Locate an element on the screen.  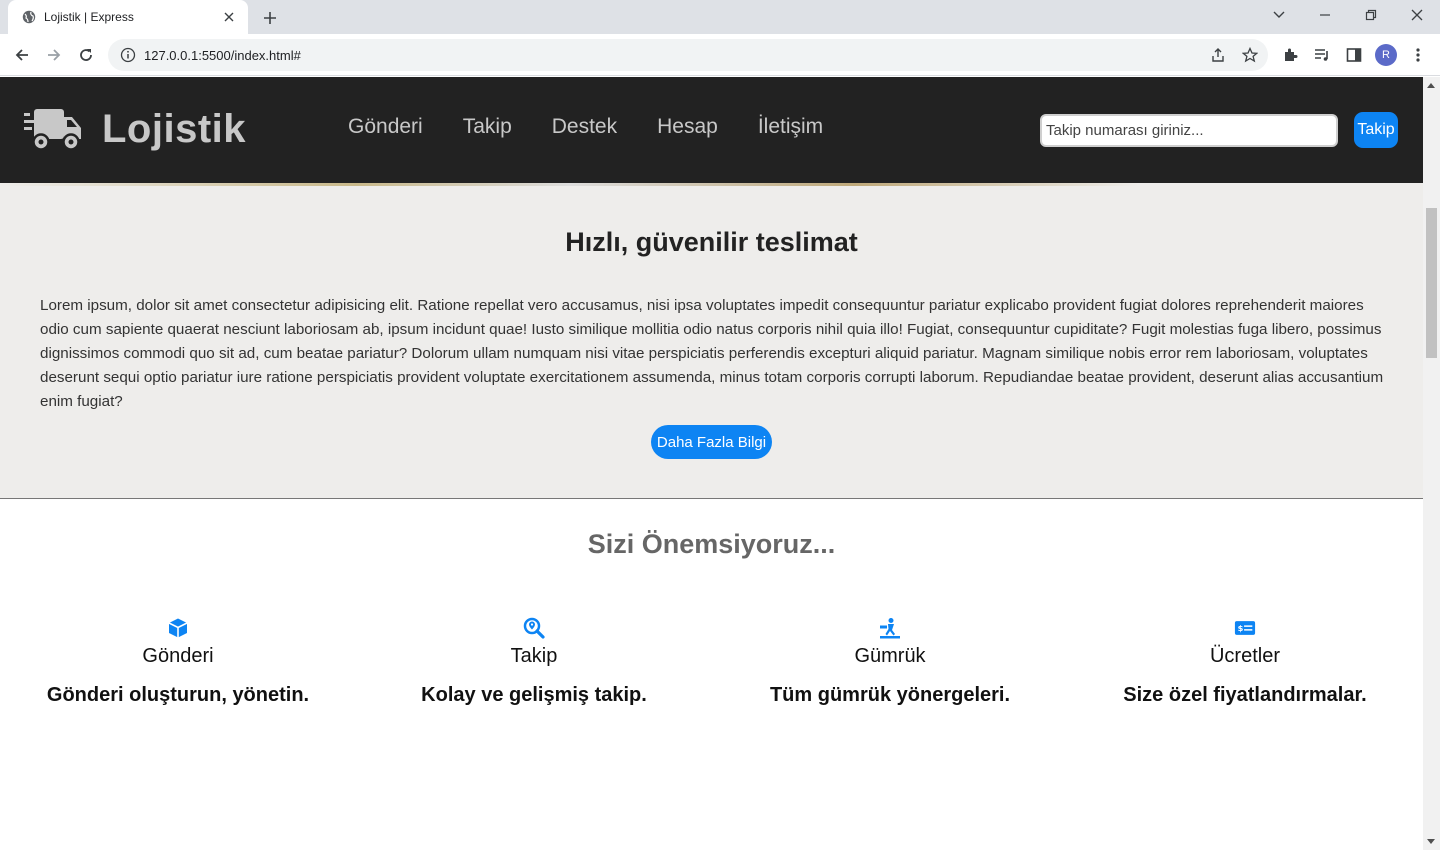
extensions-icon is located at coordinates (1290, 55).